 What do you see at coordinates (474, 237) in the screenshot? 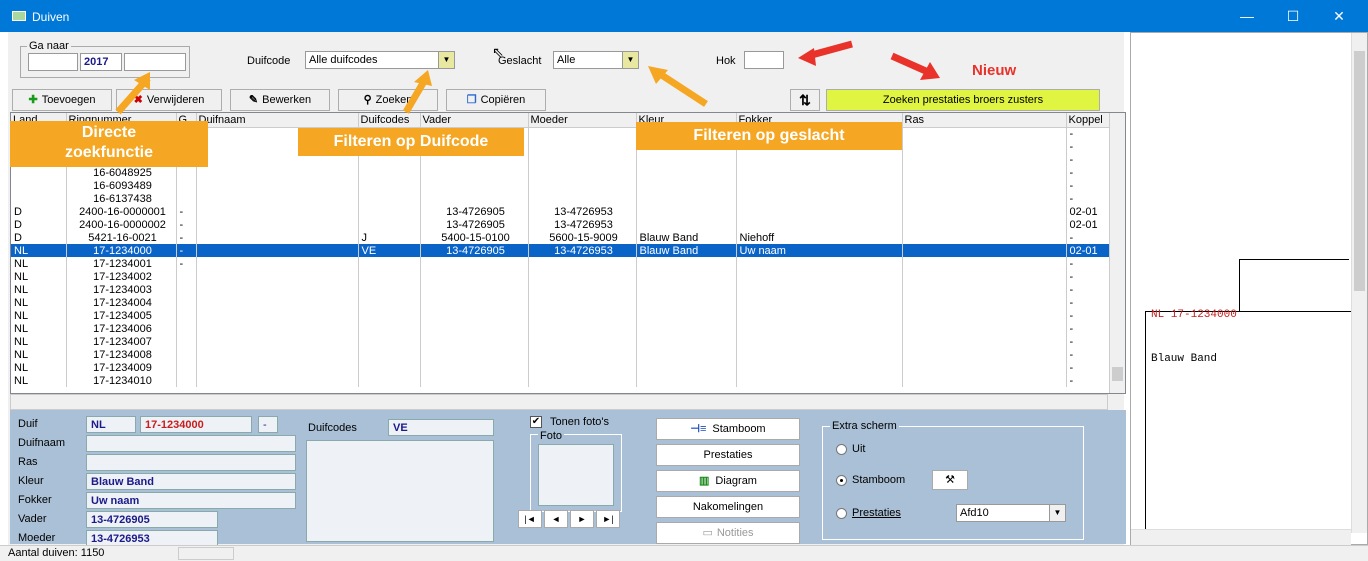
I see `table-cell: 5400-15-0100` at bounding box center [474, 237].